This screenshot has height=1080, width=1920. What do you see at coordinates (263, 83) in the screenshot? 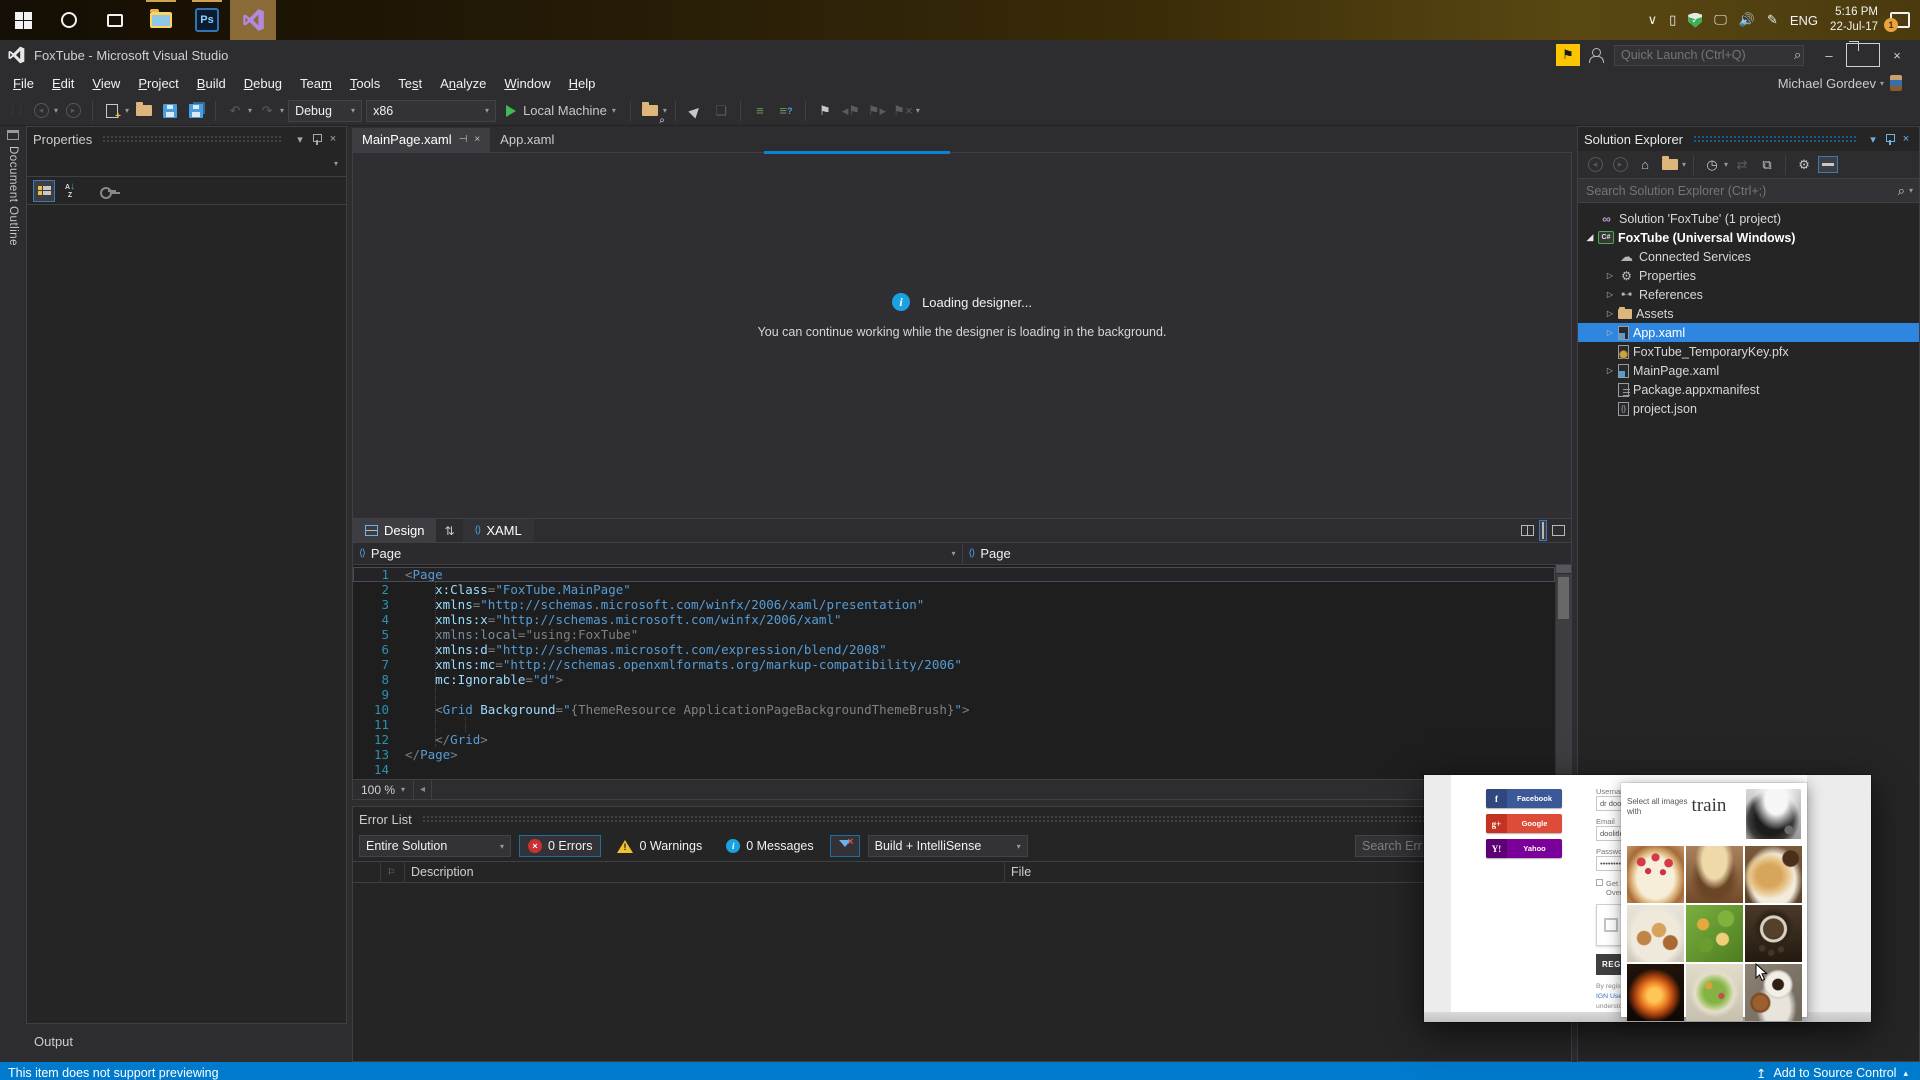
I see `menu-debug: Debug` at bounding box center [263, 83].